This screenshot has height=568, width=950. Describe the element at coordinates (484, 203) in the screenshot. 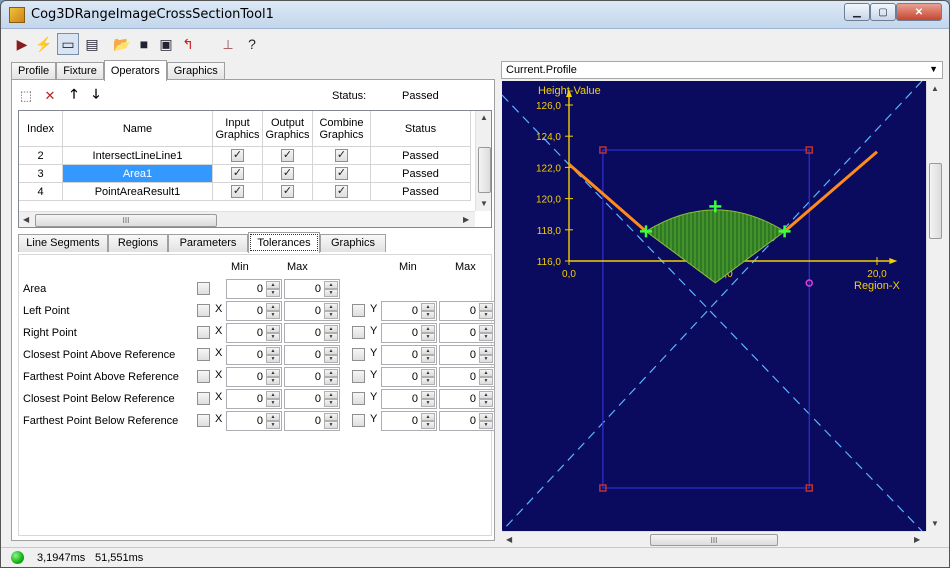

I see `scroll-down-icon: ▼` at that location.